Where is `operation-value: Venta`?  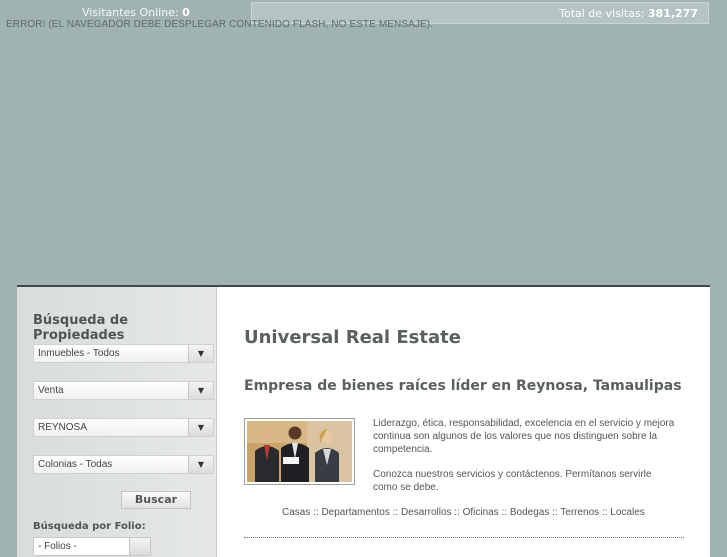
operation-value: Venta is located at coordinates (51, 390).